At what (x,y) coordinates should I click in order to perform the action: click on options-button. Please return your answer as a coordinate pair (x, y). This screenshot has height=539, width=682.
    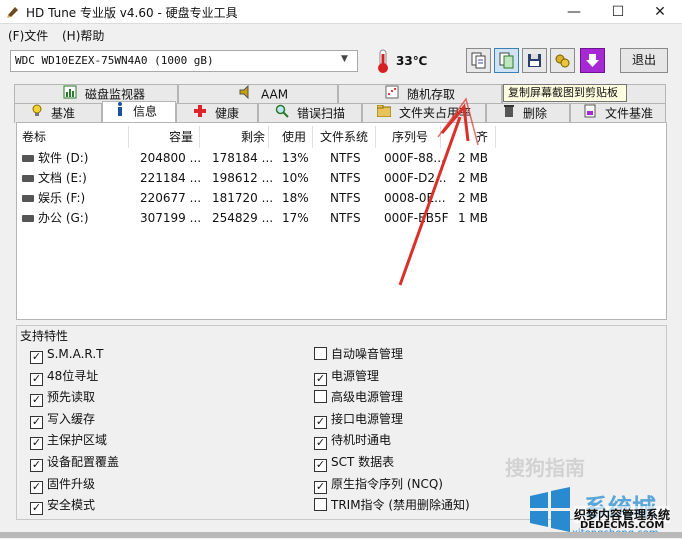
    Looking at the image, I should click on (562, 60).